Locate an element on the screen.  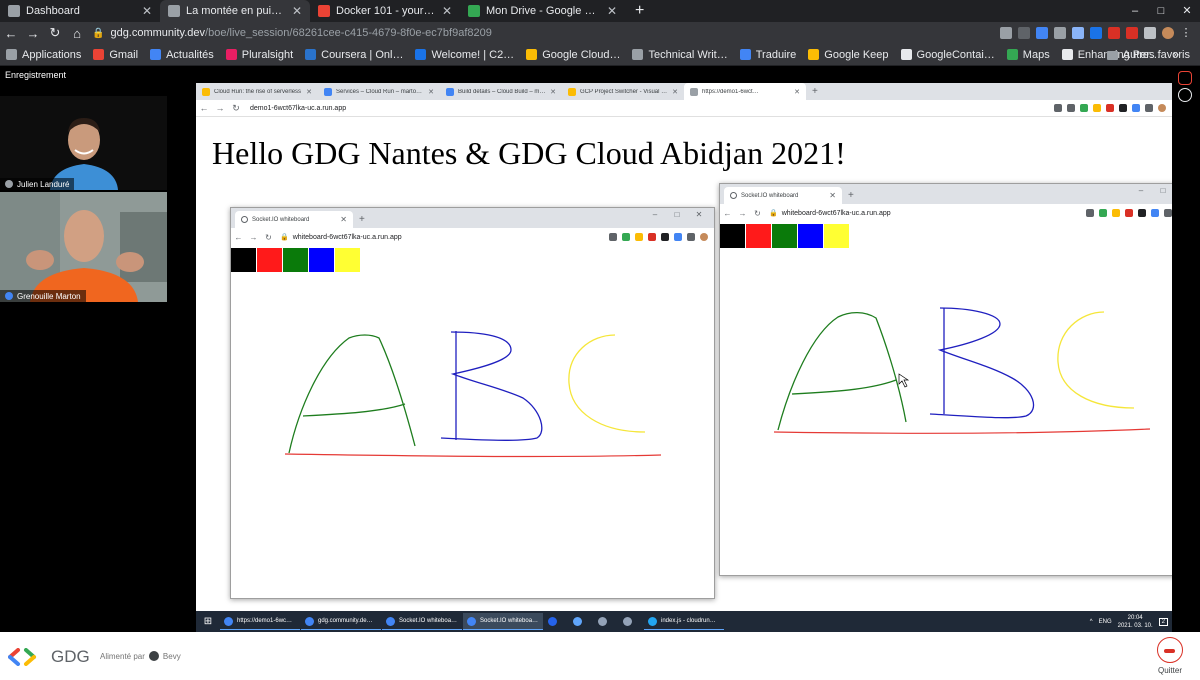
clock-date: 2021. 03. 10. is located at coordinates (1135, 625).